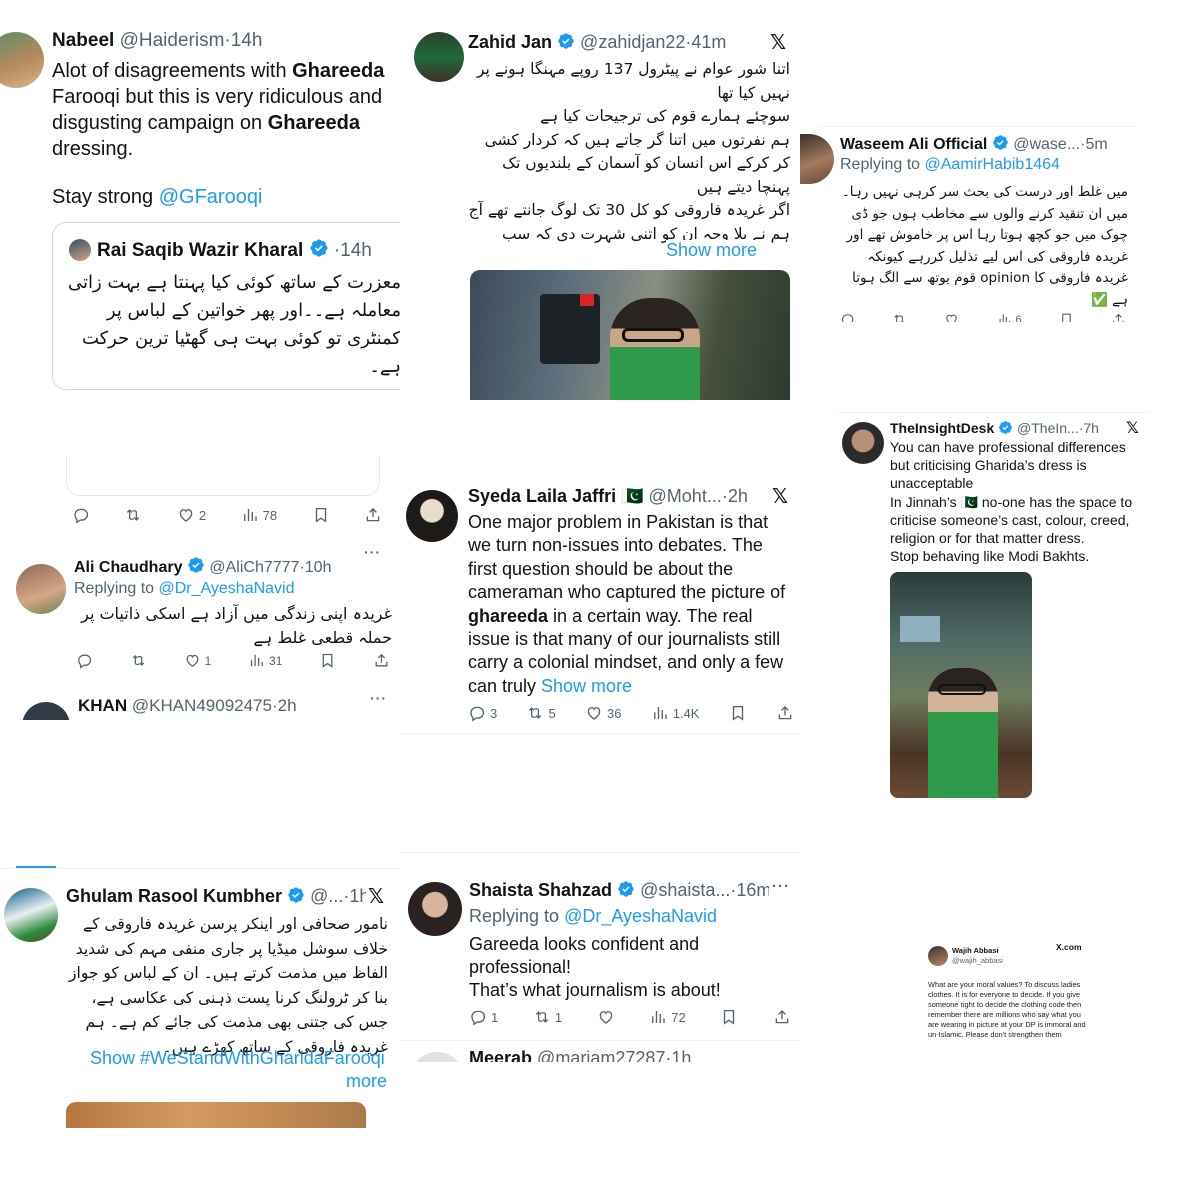 This screenshot has height=1200, width=1200. What do you see at coordinates (547, 1017) in the screenshot?
I see `repost-button: 1` at bounding box center [547, 1017].